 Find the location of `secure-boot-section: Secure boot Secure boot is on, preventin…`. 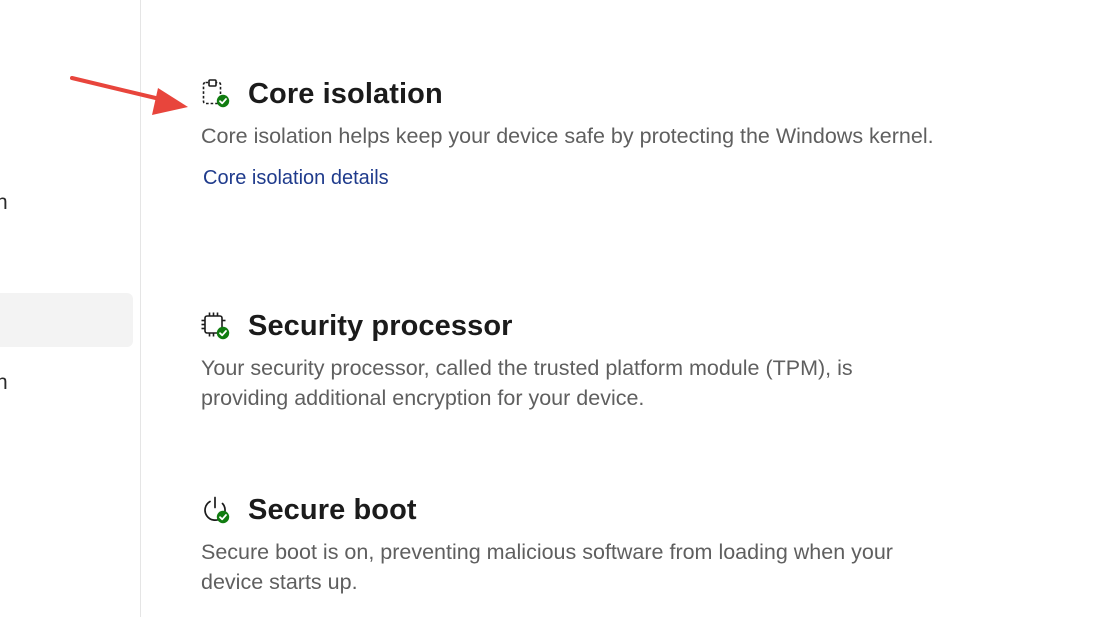

secure-boot-section: Secure boot Secure boot is on, preventin… is located at coordinates (571, 545).